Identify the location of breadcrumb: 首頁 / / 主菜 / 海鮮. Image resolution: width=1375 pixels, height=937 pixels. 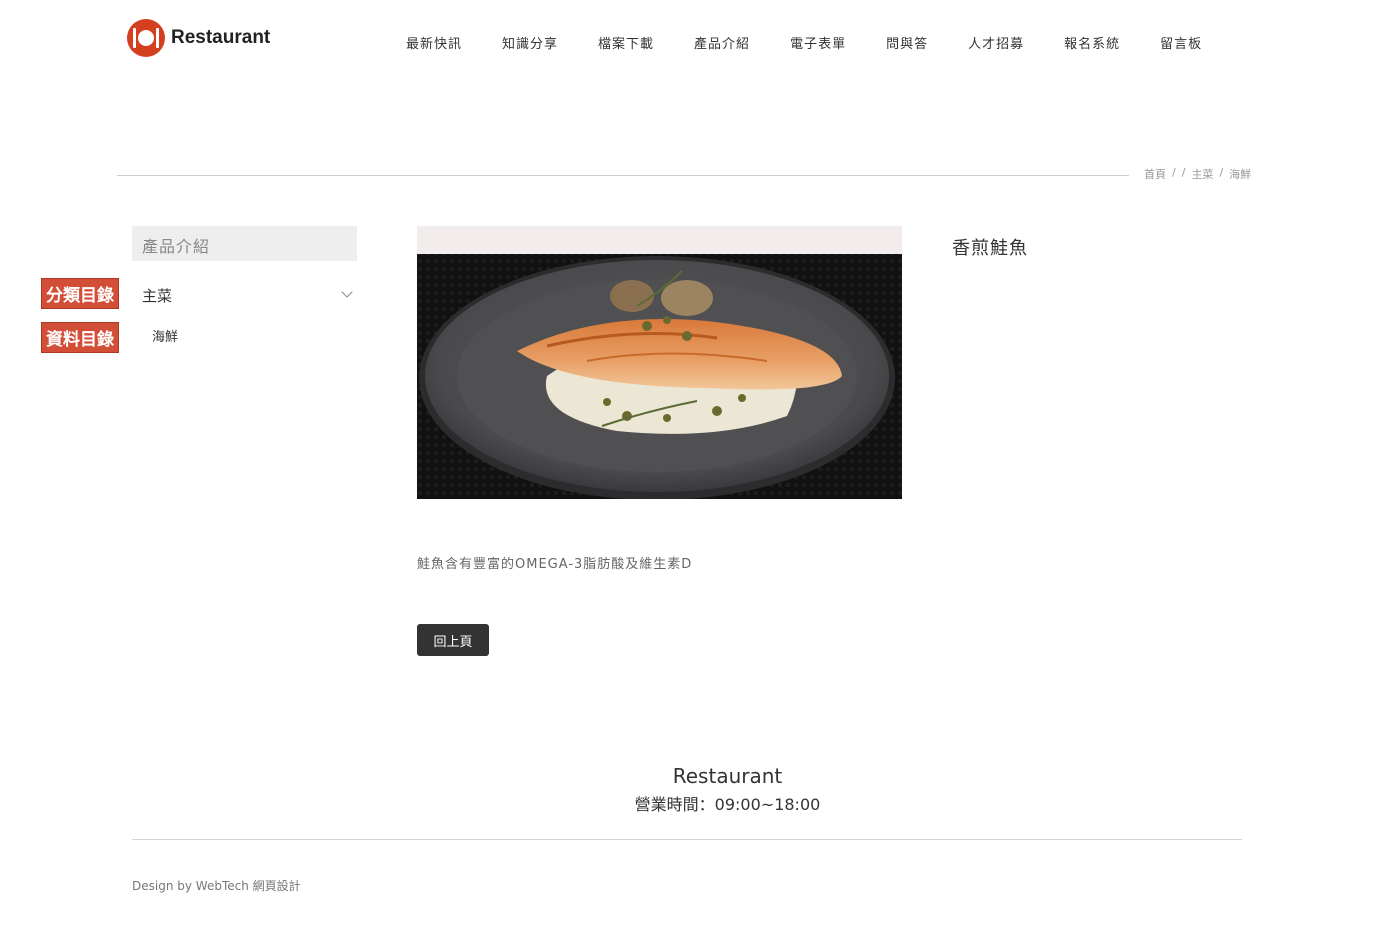
(1200, 174).